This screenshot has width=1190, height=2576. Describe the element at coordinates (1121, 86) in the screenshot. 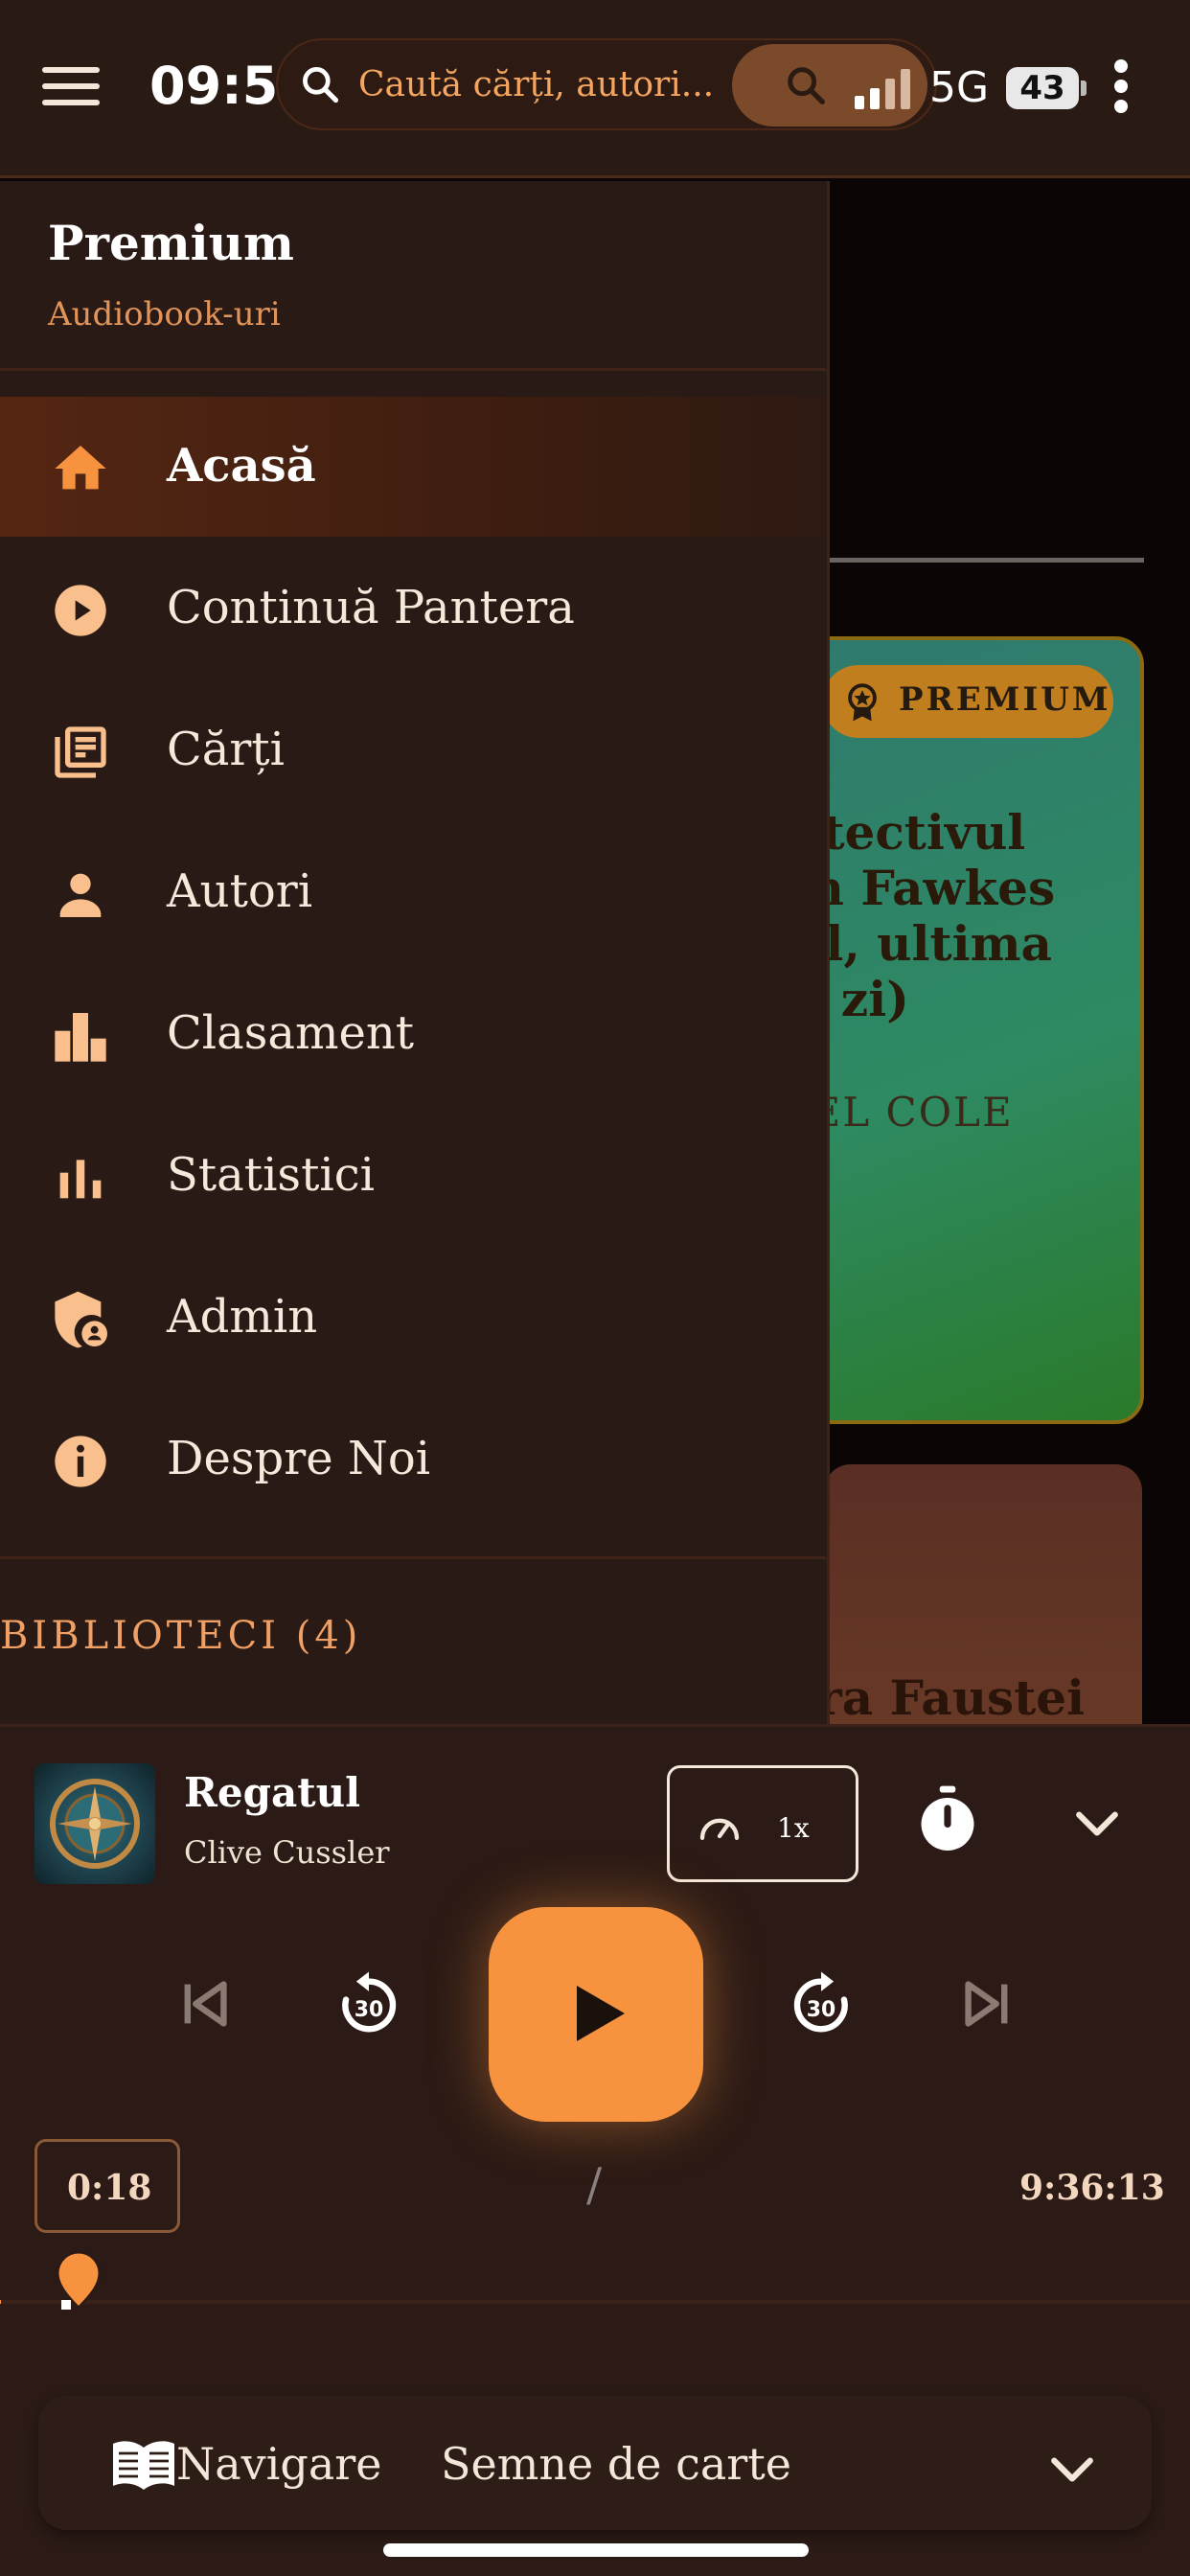

I see `more-options-icon` at that location.